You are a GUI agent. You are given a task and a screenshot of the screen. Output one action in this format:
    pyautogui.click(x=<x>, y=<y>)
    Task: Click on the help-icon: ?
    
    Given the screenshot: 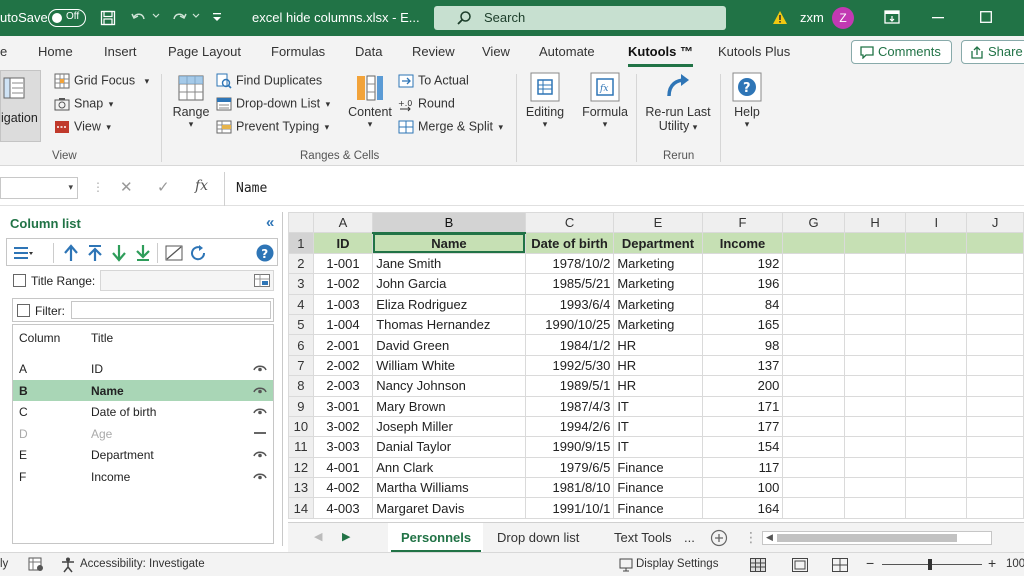 What is the action you would take?
    pyautogui.click(x=265, y=253)
    